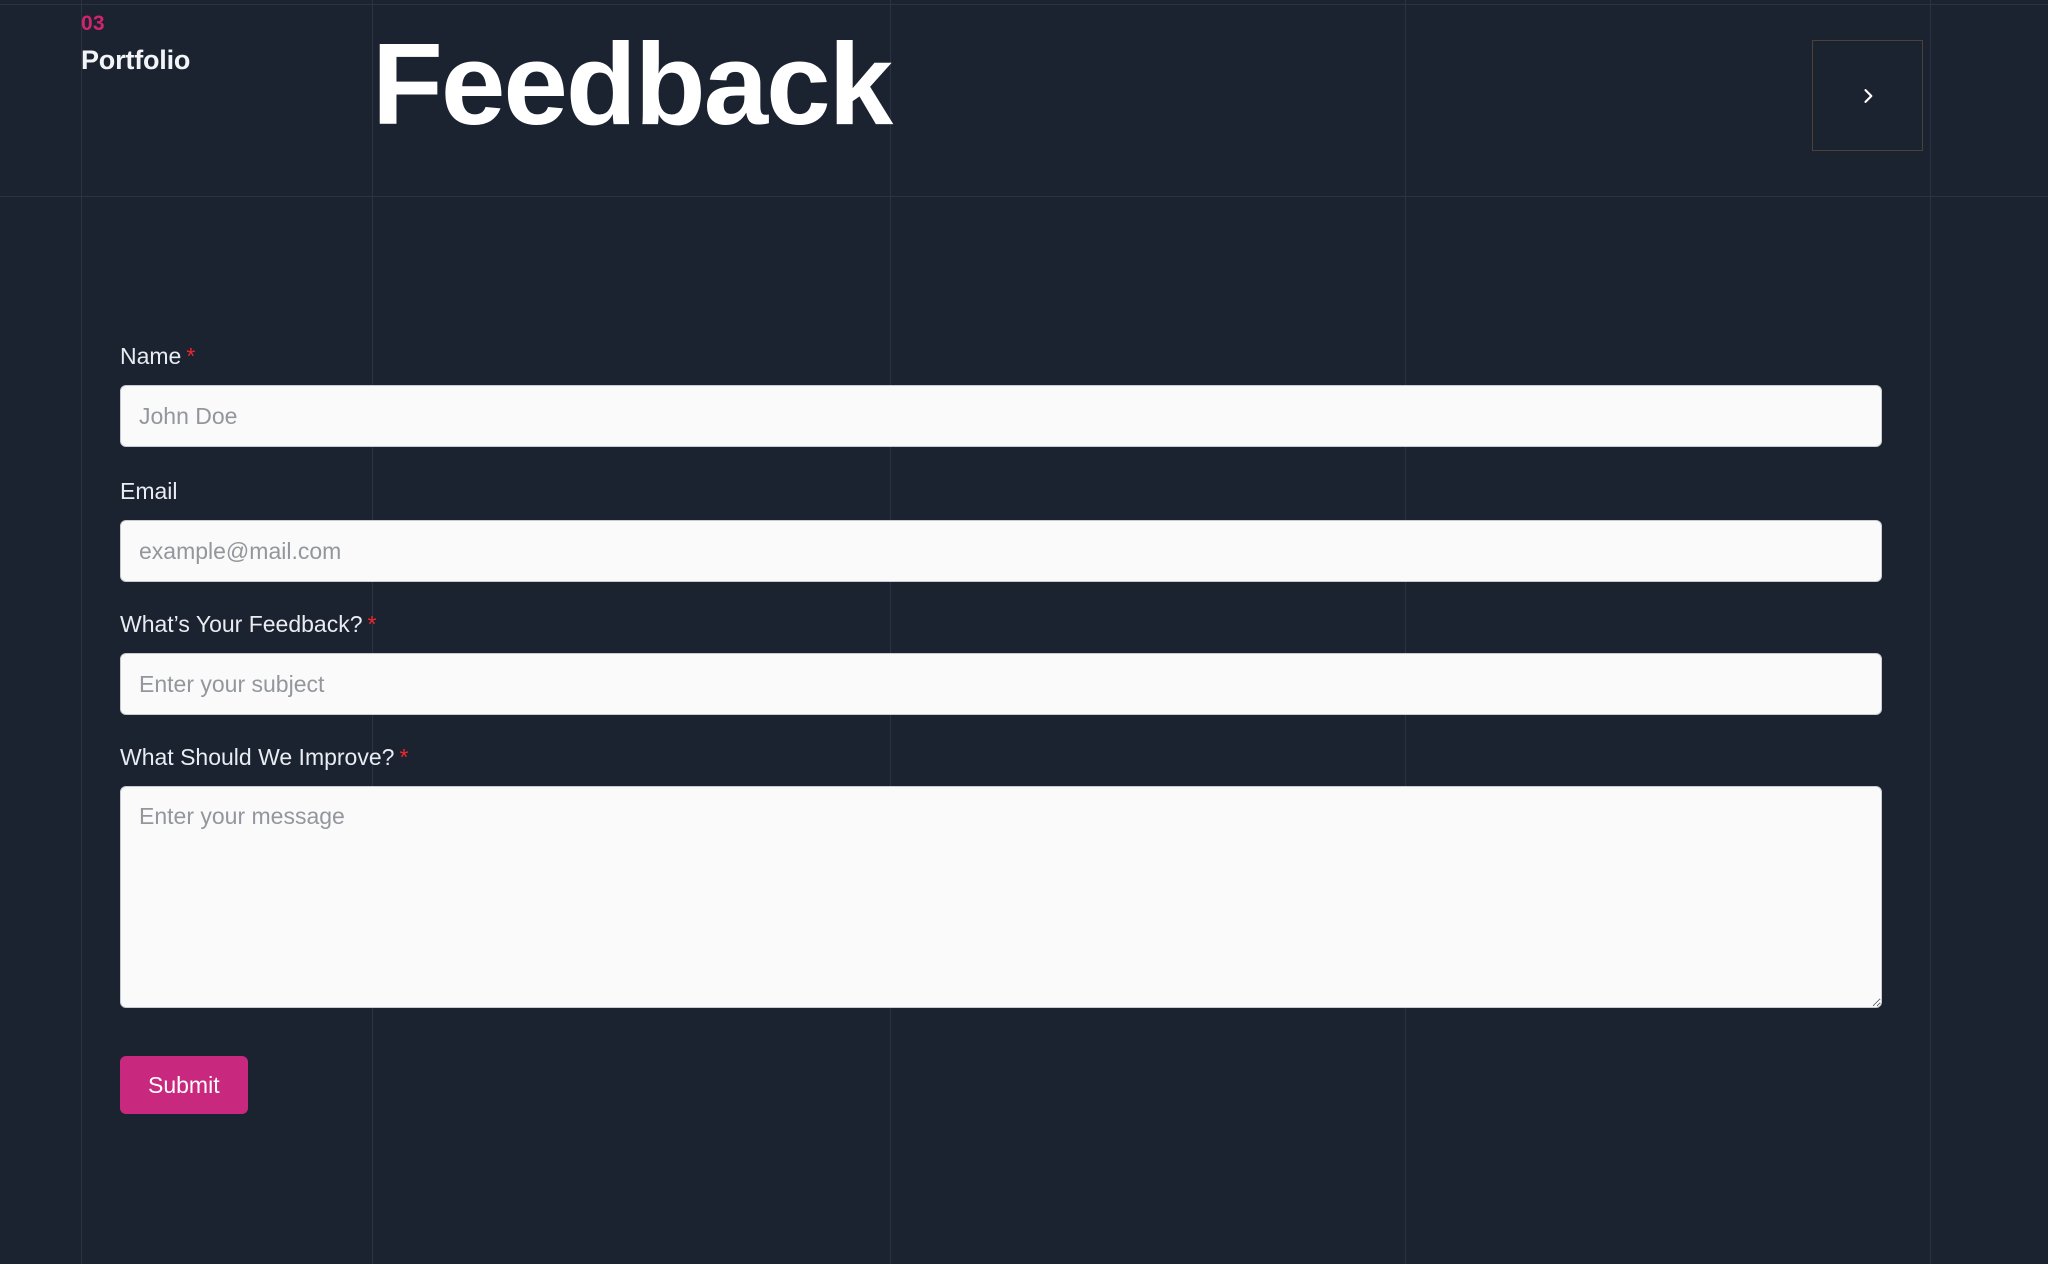  What do you see at coordinates (151, 356) in the screenshot?
I see `field-name-label-text: Name` at bounding box center [151, 356].